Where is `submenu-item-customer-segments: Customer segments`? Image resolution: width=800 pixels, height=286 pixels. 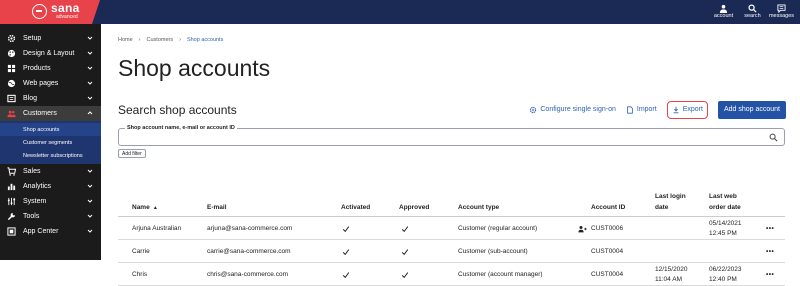
submenu-item-customer-segments: Customer segments is located at coordinates (50, 142).